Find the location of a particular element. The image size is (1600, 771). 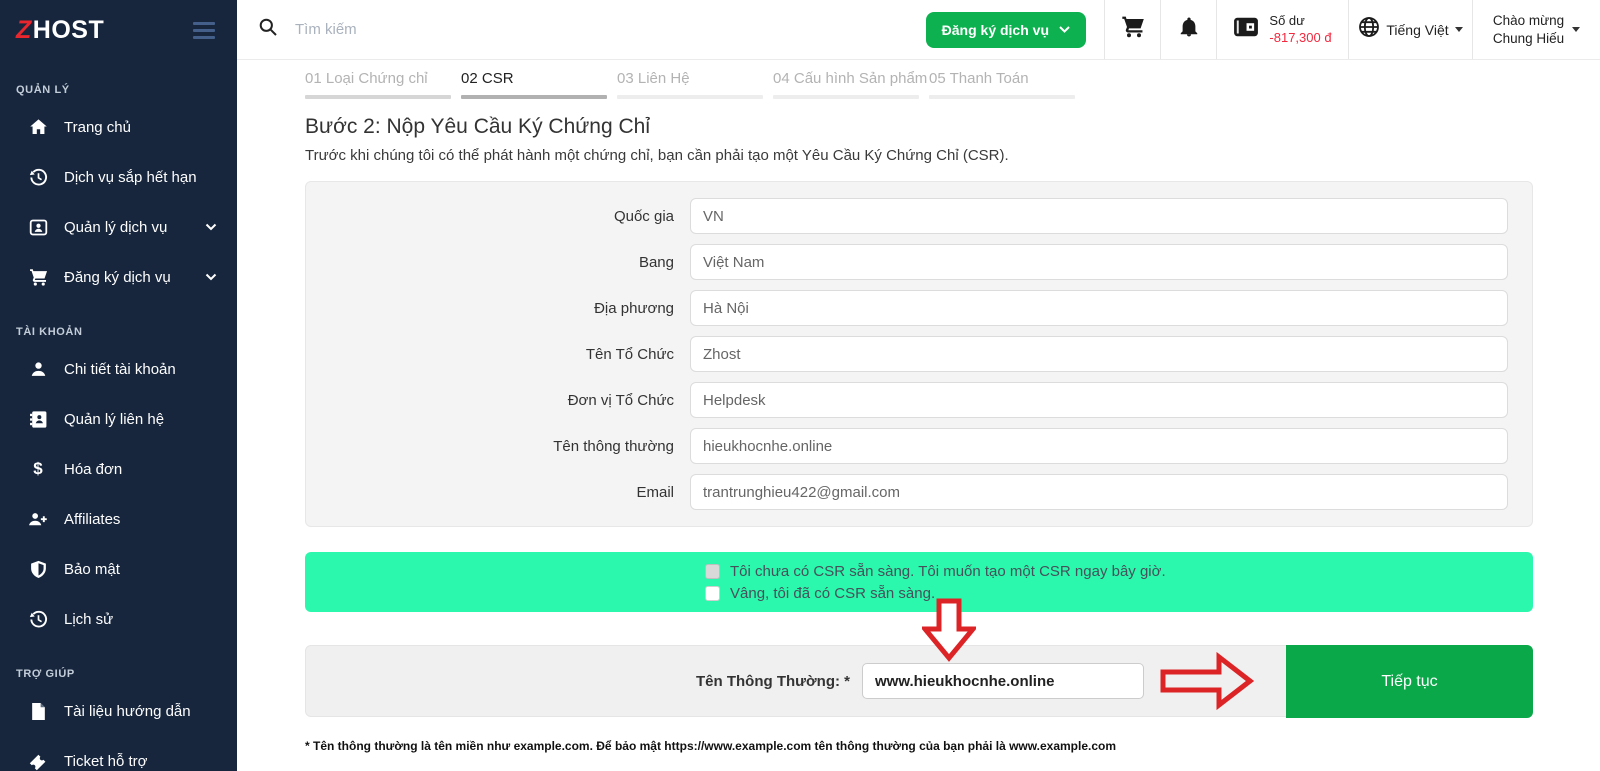

search-icon is located at coordinates (268, 29).